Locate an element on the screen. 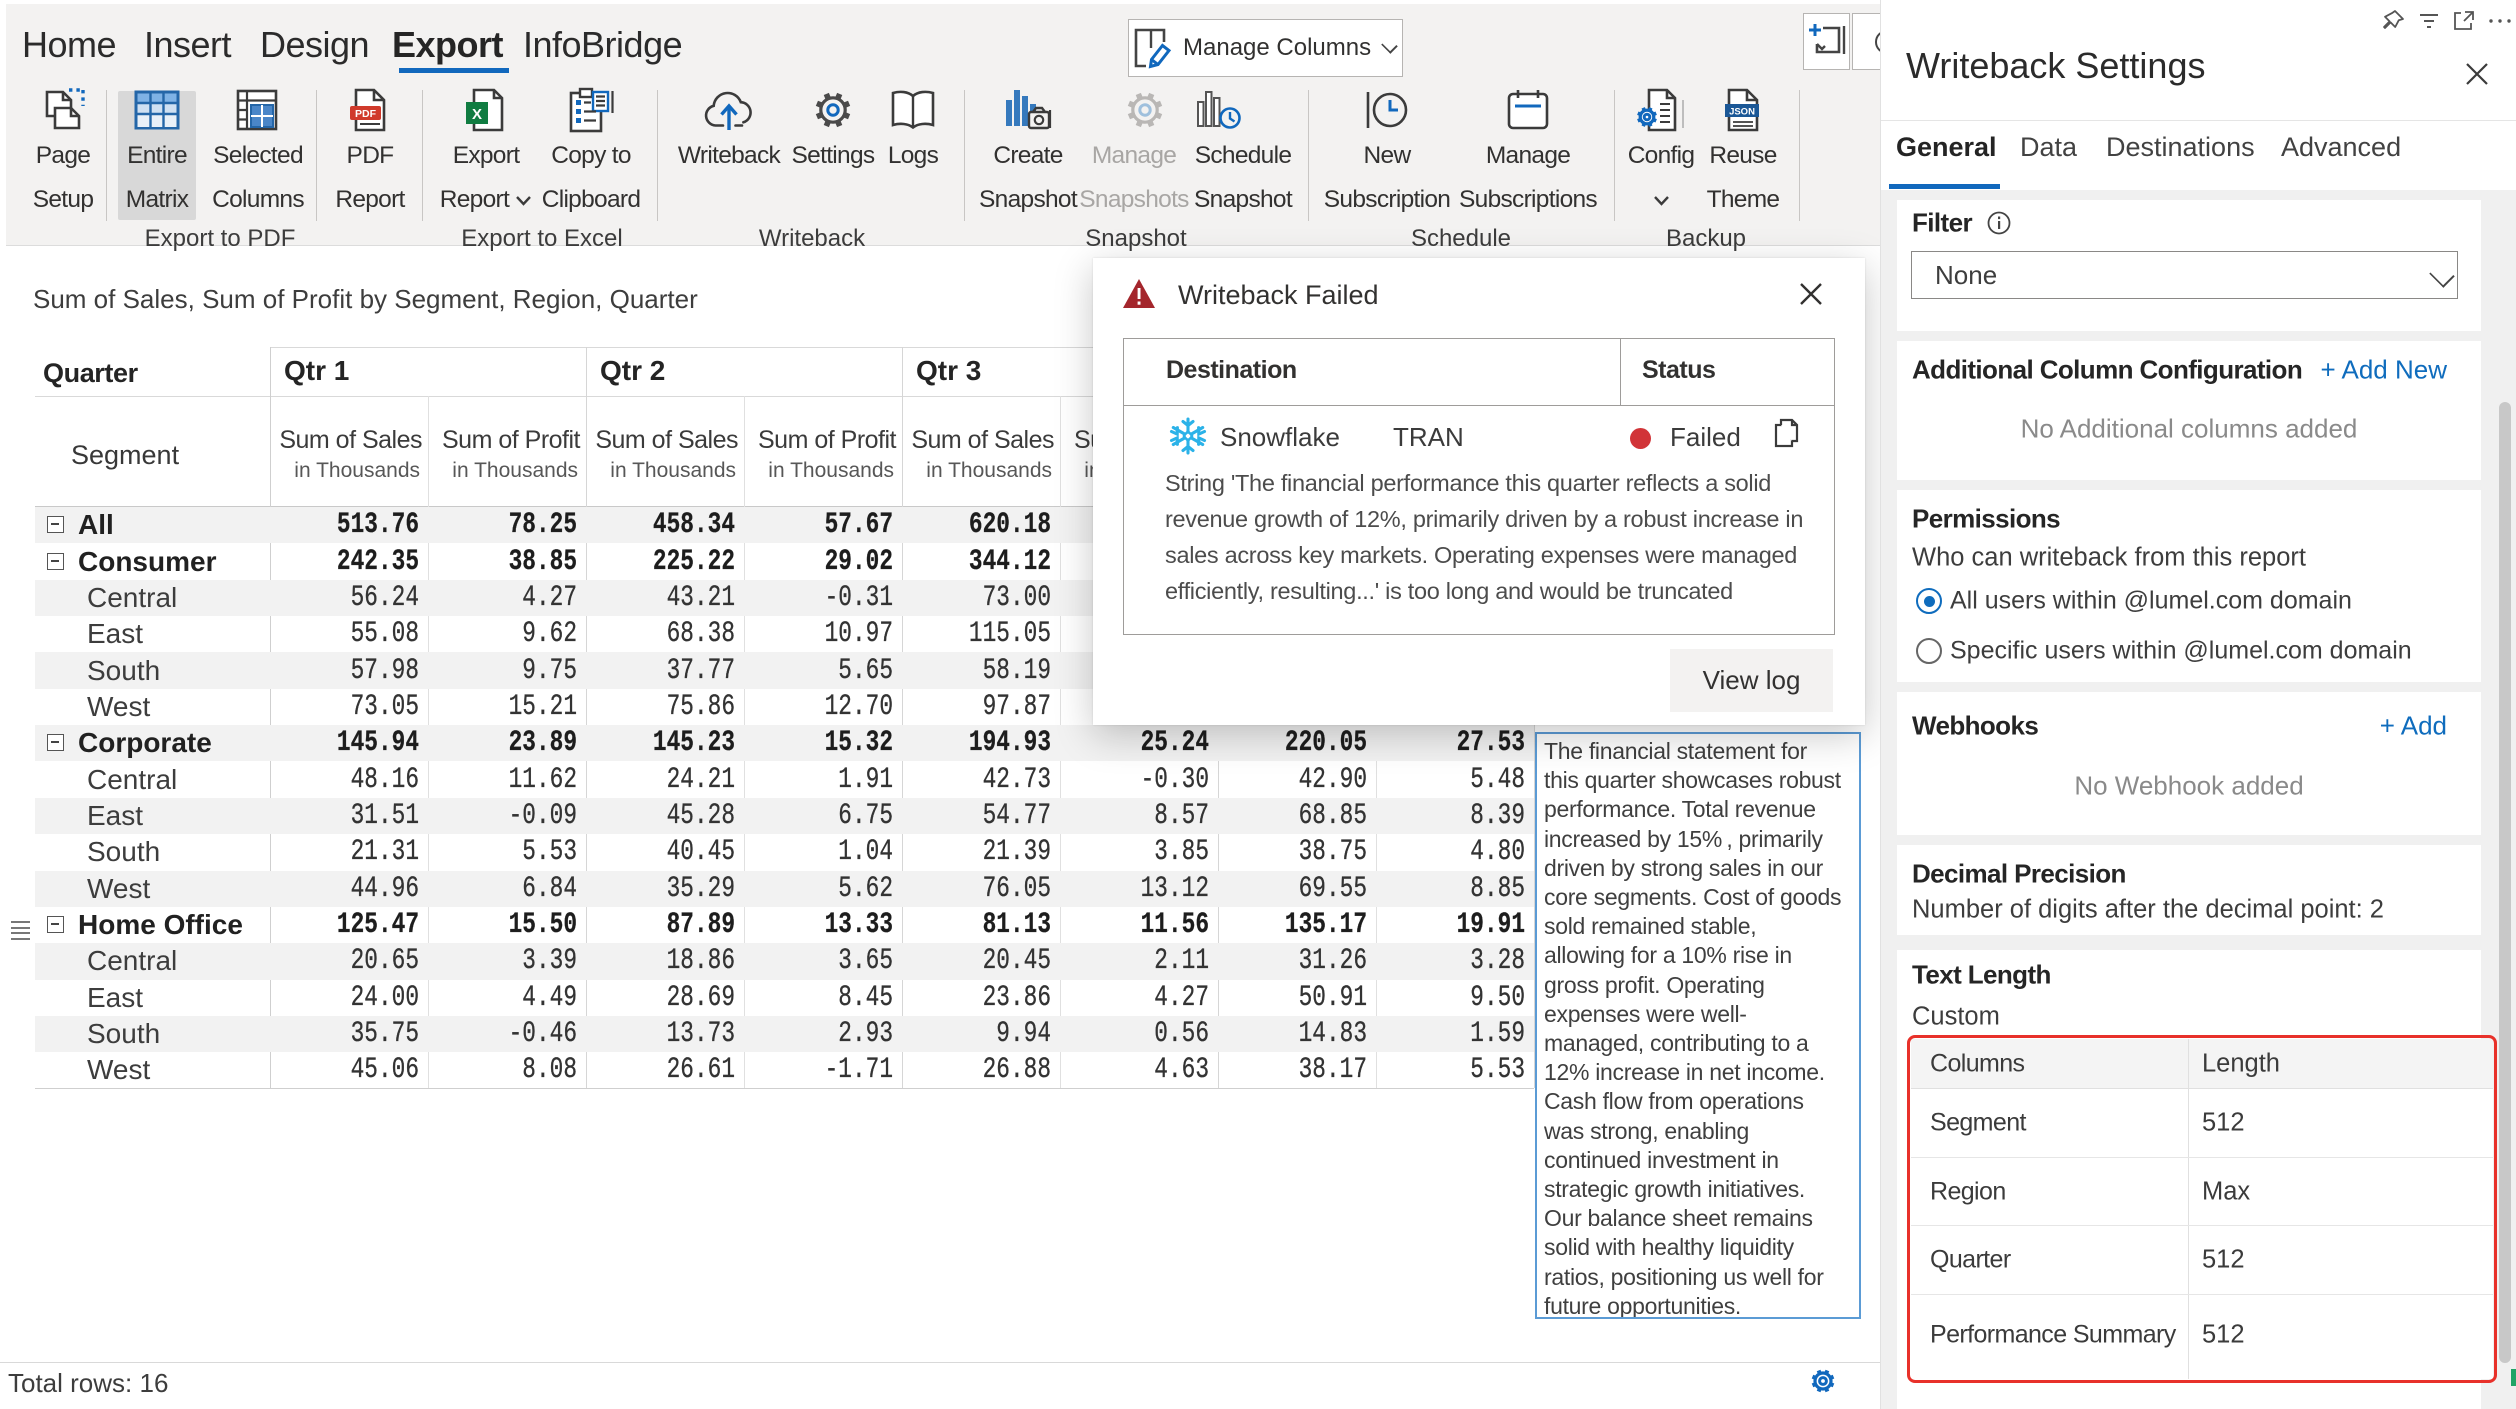  svg-text: X is located at coordinates (477, 114).